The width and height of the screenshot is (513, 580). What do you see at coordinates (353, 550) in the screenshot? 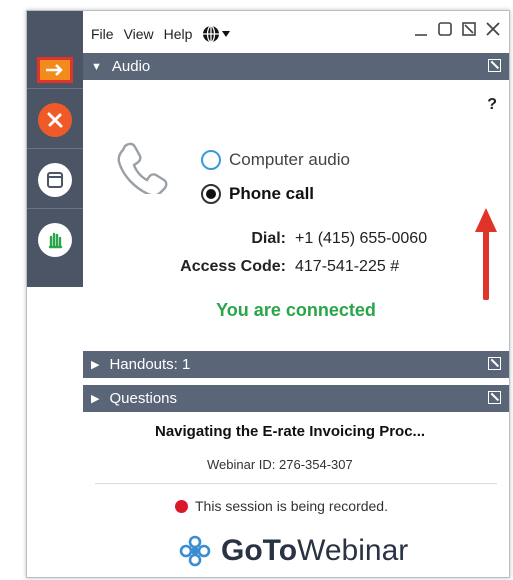
I see `logo-webinar-text: Webinar` at bounding box center [353, 550].